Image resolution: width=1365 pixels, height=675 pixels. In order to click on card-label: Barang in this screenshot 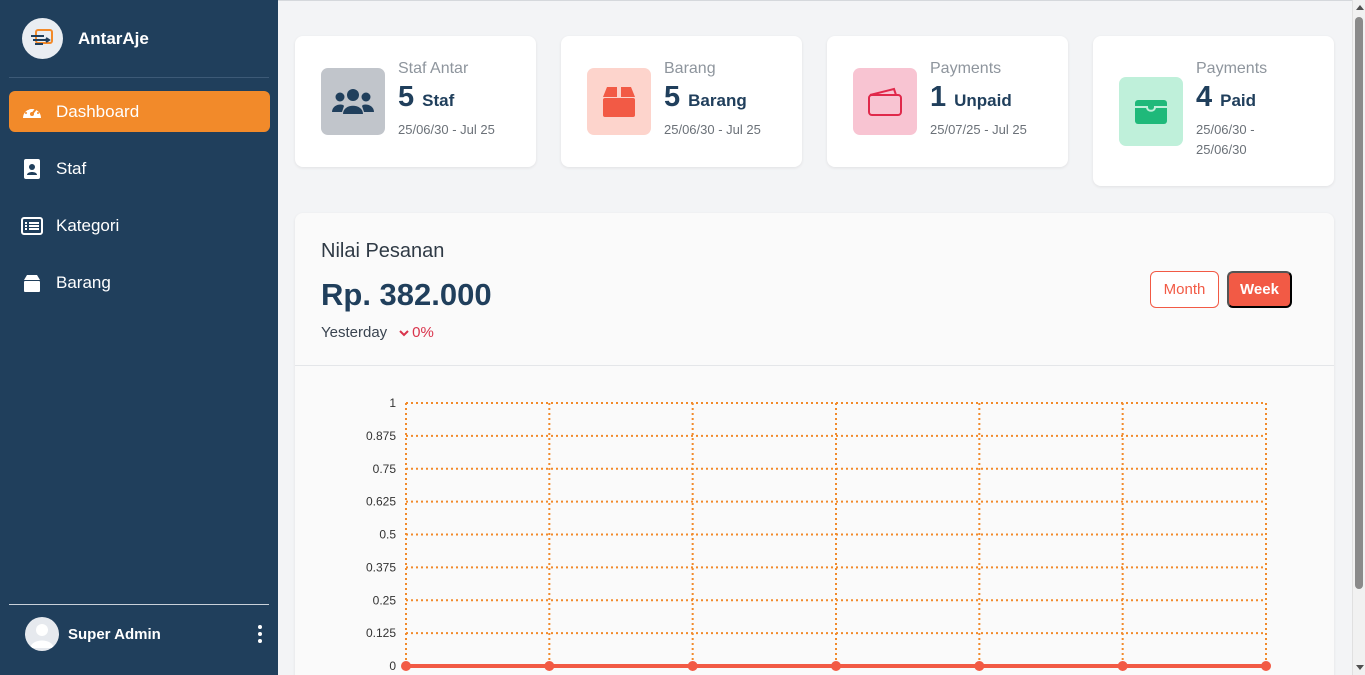, I will do `click(690, 68)`.